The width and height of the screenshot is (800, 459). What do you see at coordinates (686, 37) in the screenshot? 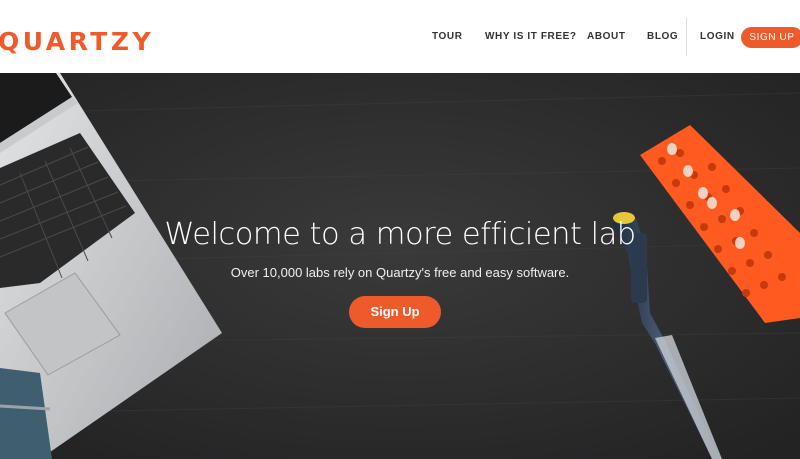
I see `nav-divider` at bounding box center [686, 37].